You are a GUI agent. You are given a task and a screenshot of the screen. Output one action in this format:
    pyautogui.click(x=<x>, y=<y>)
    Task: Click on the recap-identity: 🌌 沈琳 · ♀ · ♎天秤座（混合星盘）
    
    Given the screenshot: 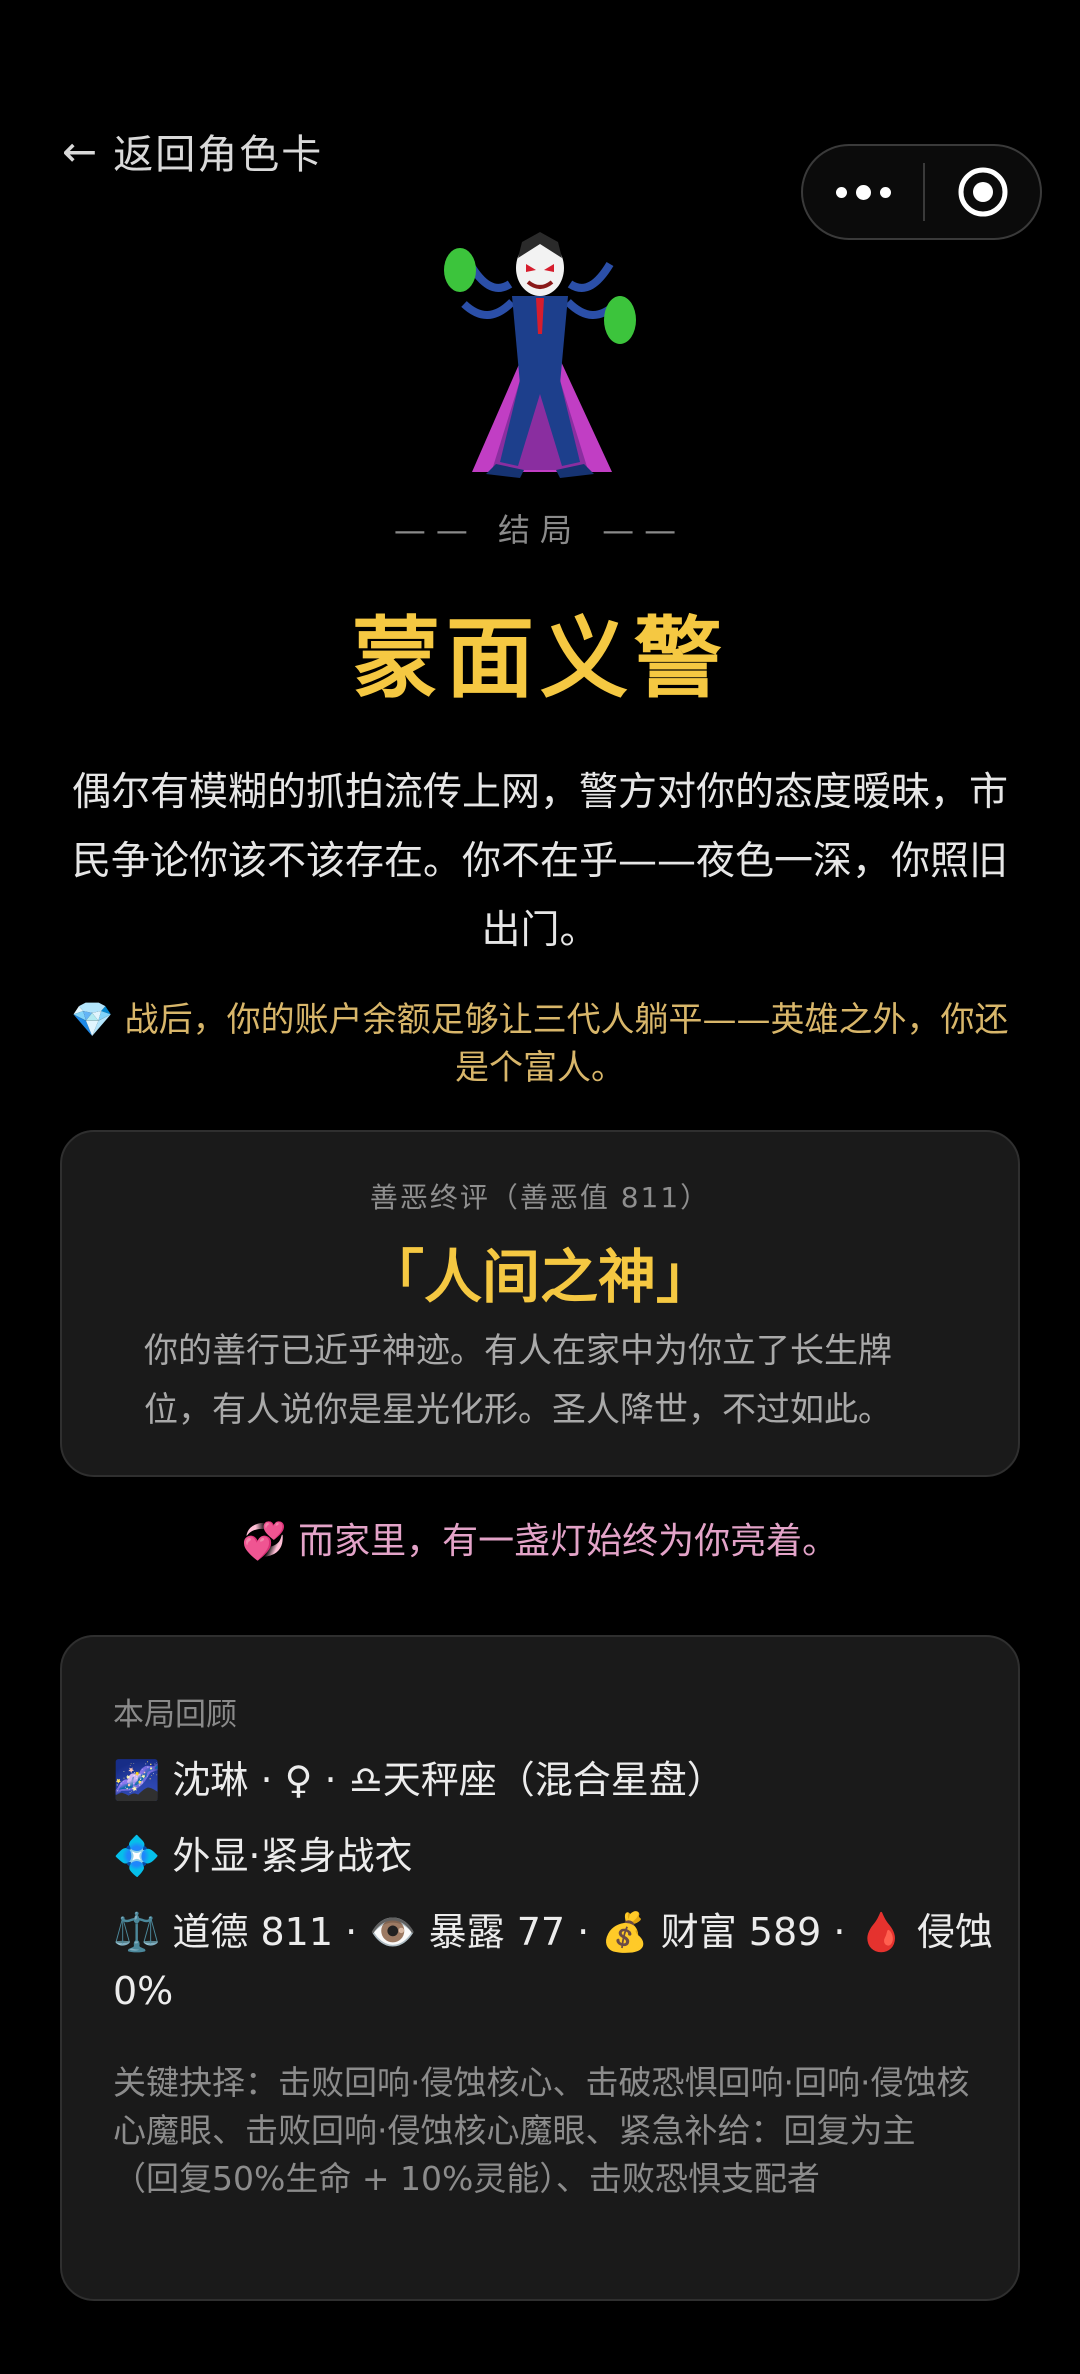 What is the action you would take?
    pyautogui.click(x=419, y=1780)
    